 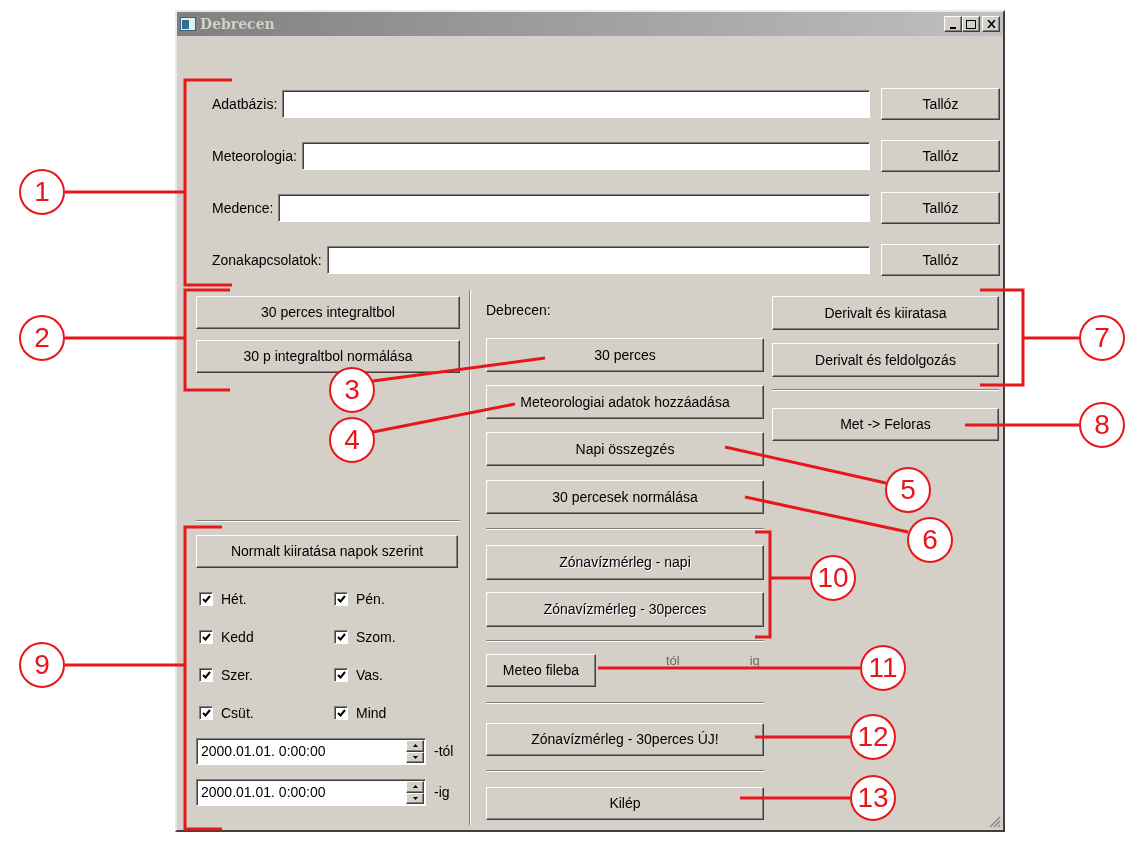 I want to click on meteo-file-button: Meteo fileba, so click(x=541, y=670).